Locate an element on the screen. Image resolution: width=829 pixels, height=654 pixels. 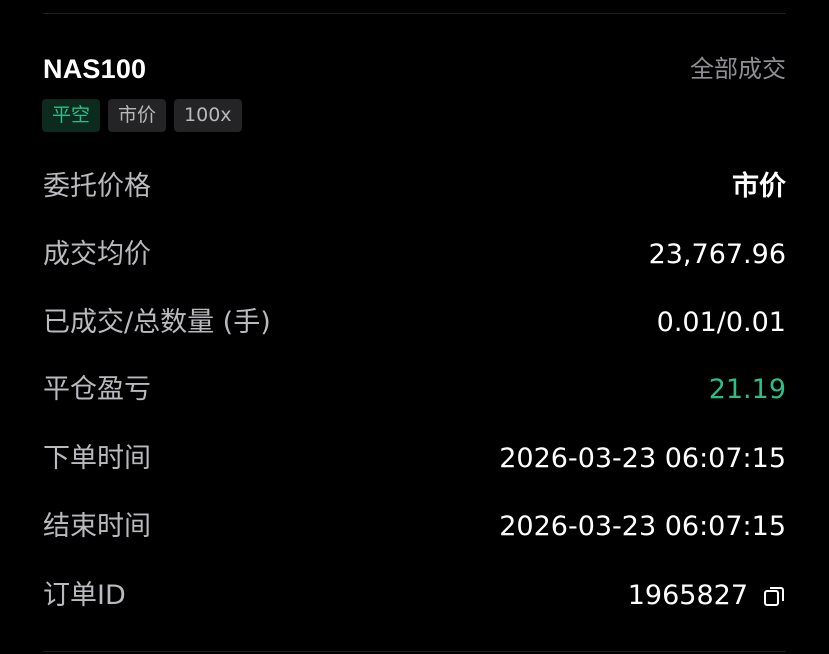
detail-value: 市价 is located at coordinates (759, 186).